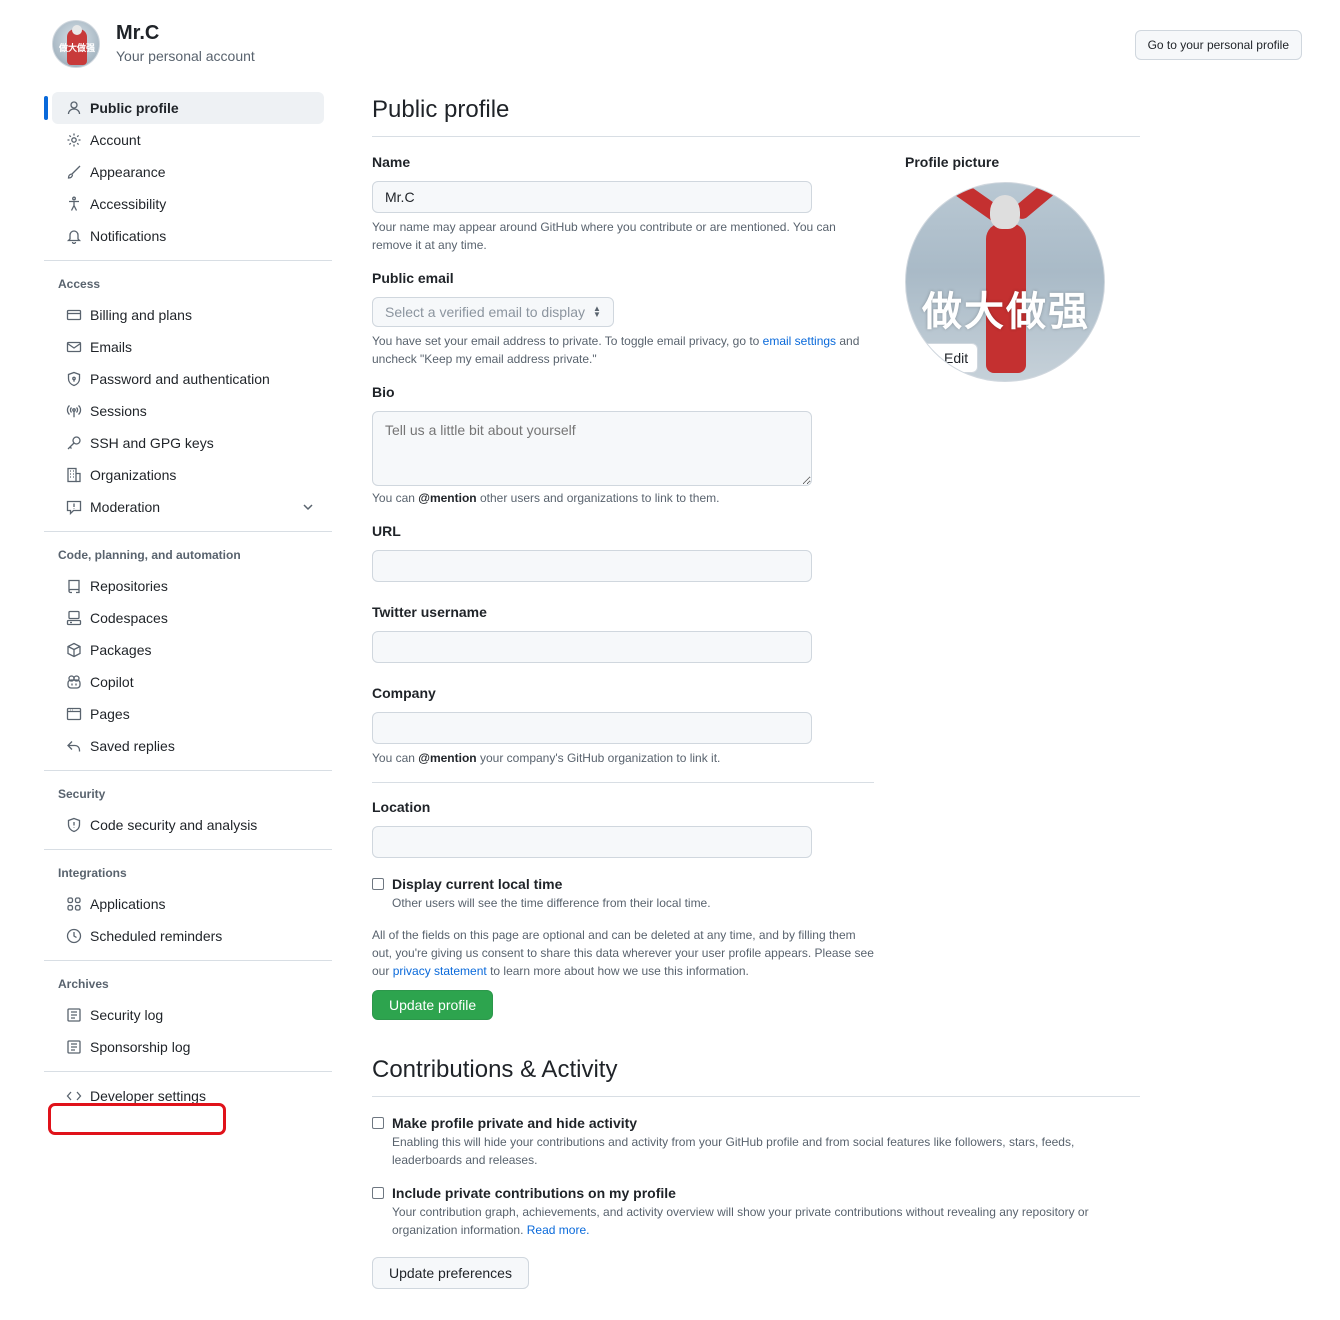  What do you see at coordinates (118, 411) in the screenshot?
I see `sidebar-item-label: Sessions` at bounding box center [118, 411].